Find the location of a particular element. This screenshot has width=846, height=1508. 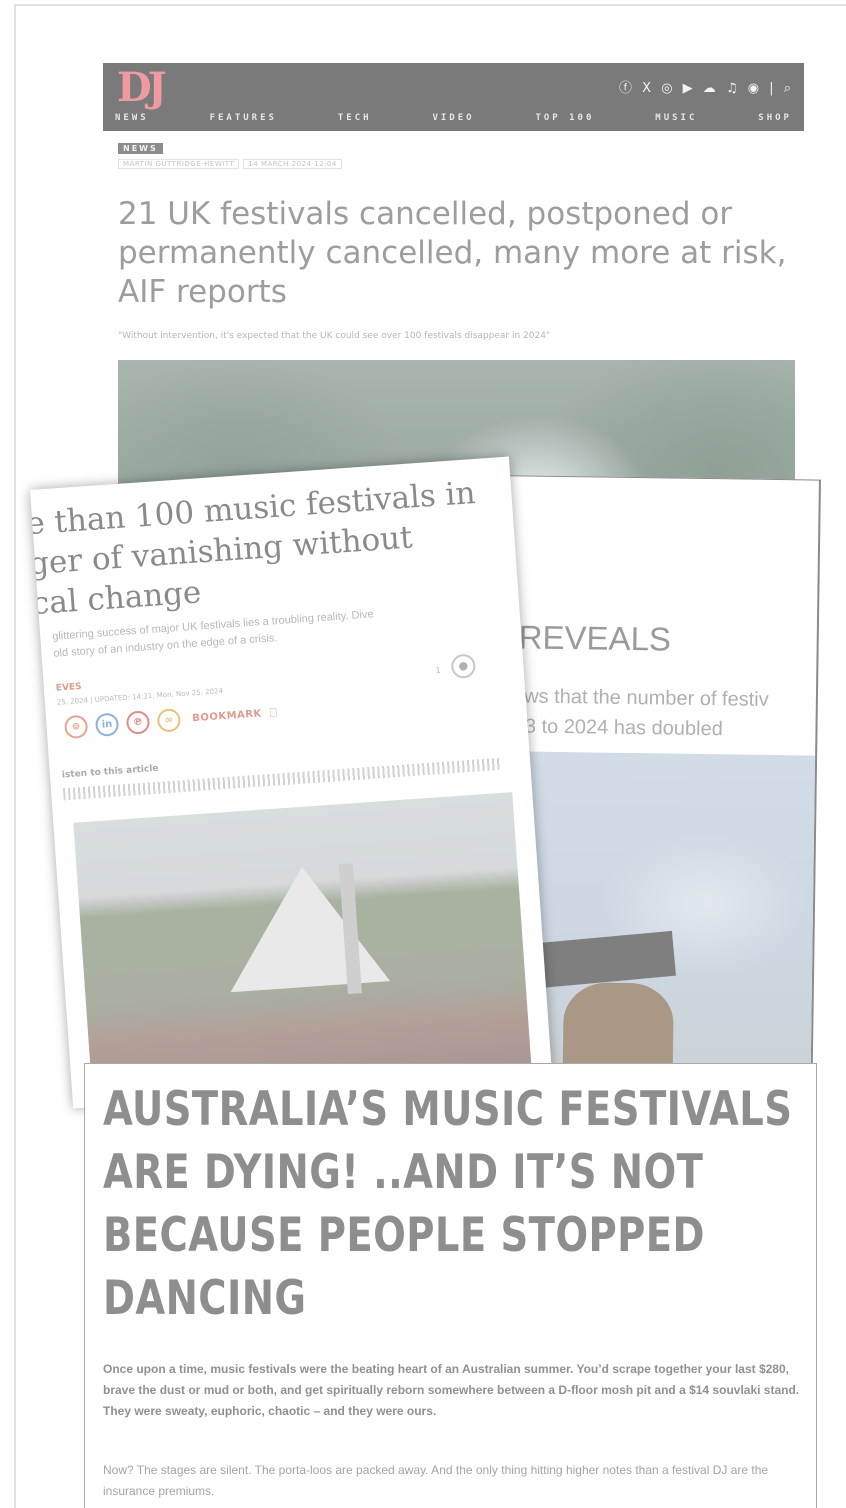

author: MARTIN GUTTRIDGE-HEWITT is located at coordinates (179, 164).